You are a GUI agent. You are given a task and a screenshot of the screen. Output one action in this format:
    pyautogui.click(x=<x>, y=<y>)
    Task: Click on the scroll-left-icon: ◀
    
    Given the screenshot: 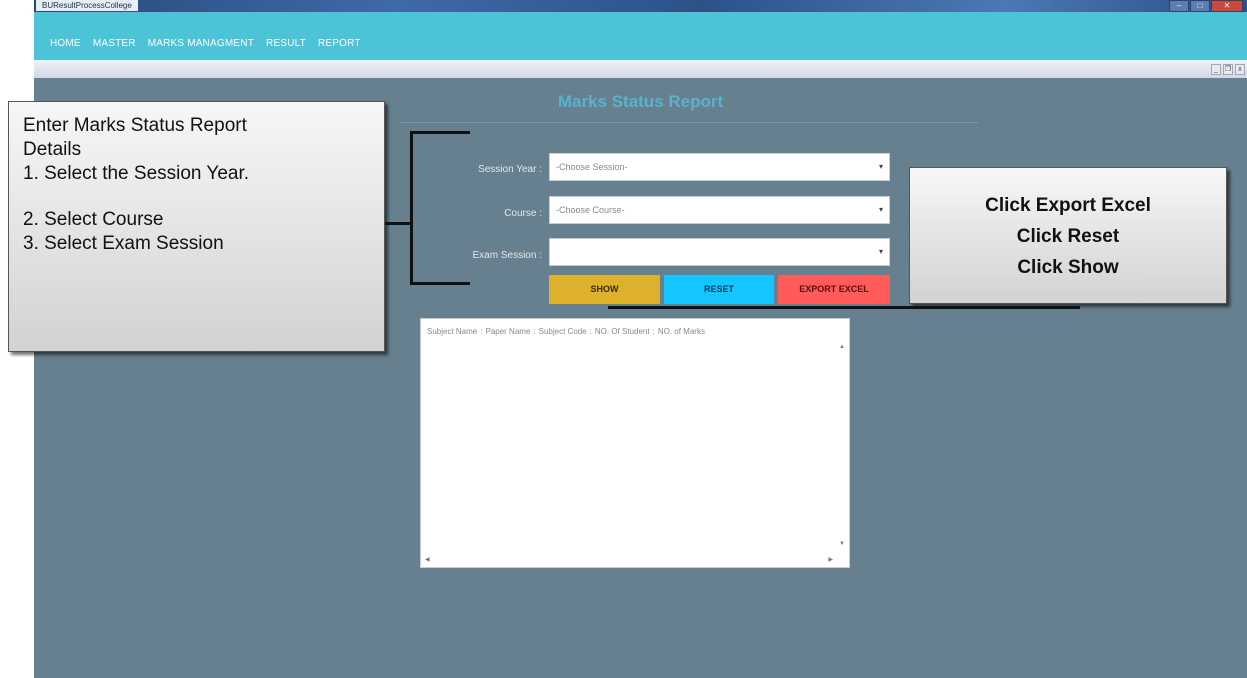 What is the action you would take?
    pyautogui.click(x=427, y=559)
    